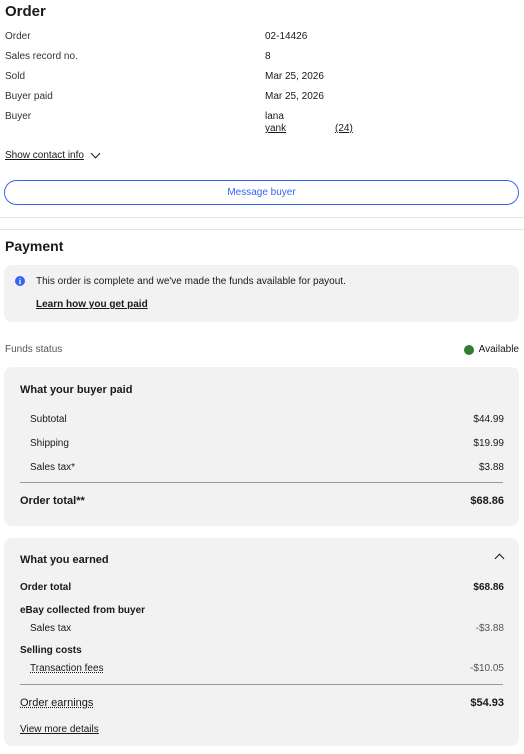 The height and width of the screenshot is (754, 524). Describe the element at coordinates (18, 116) in the screenshot. I see `buyer-label: Buyer` at that location.